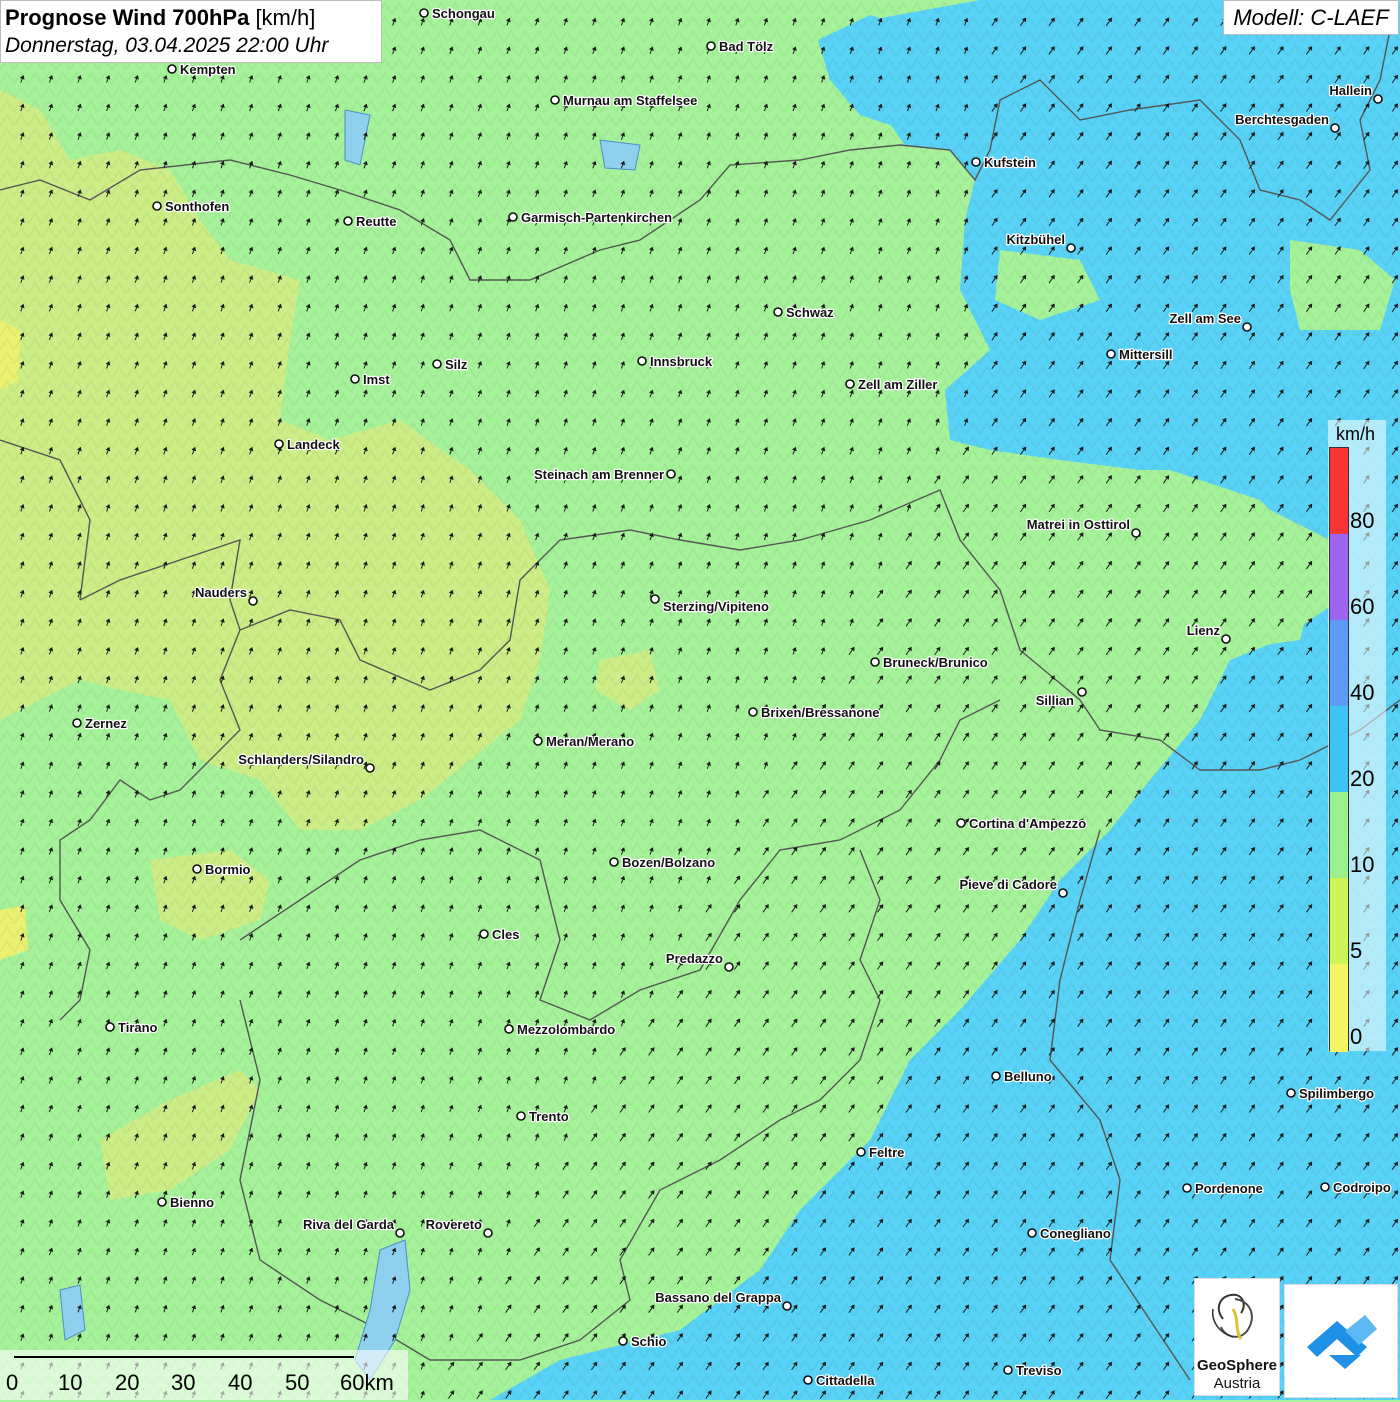  What do you see at coordinates (886, 1152) in the screenshot?
I see `place-label: Feltre` at bounding box center [886, 1152].